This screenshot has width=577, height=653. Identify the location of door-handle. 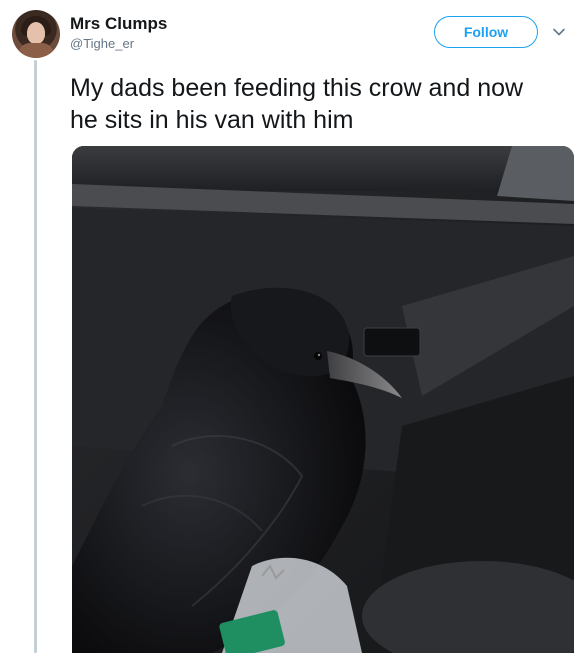
(392, 342).